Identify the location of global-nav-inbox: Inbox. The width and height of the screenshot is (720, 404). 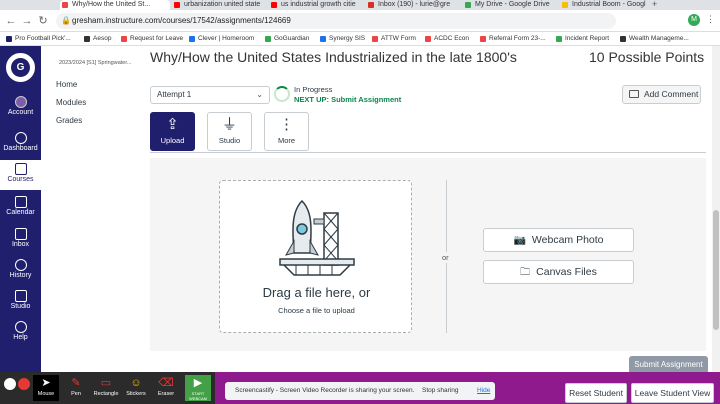
(20, 240).